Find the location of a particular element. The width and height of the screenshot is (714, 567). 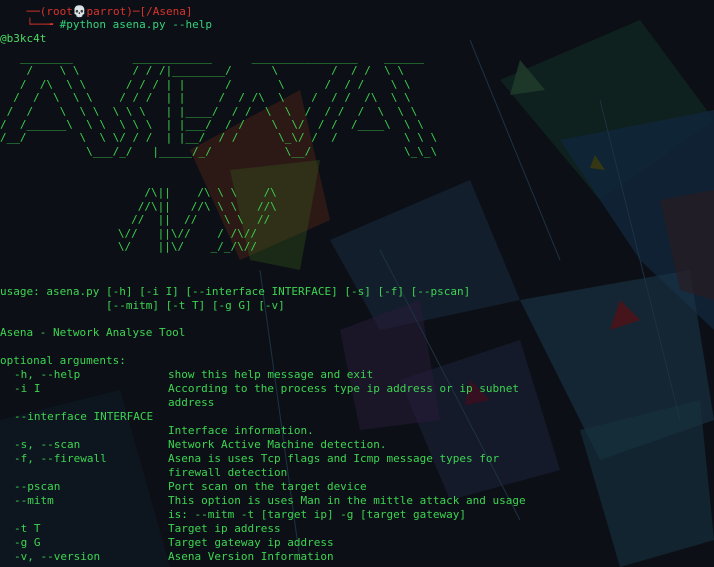

option-scan-flag: -s, --scan is located at coordinates (47, 444).